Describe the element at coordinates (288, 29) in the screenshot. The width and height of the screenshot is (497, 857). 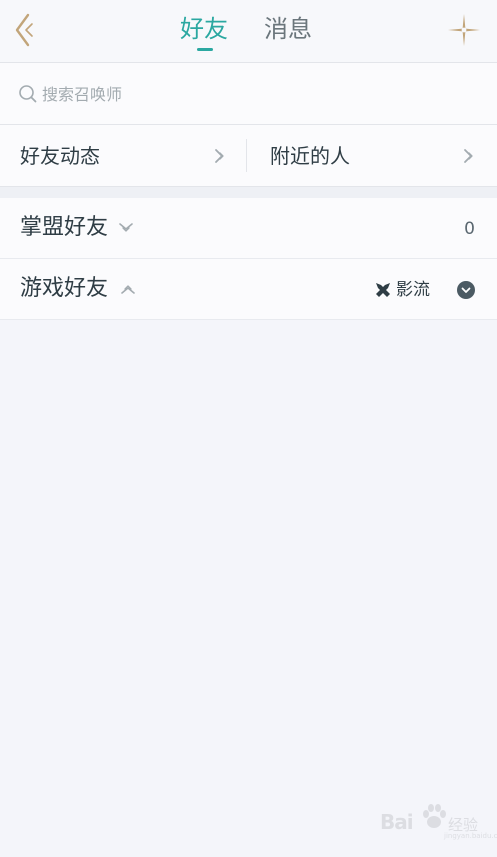
I see `tab-messages: 消息` at that location.